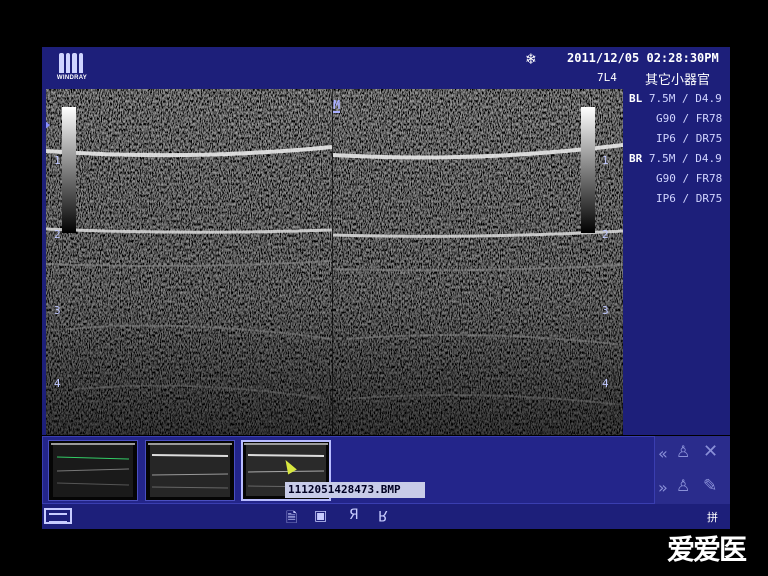  What do you see at coordinates (291, 519) in the screenshot?
I see `document-icon: 🗎` at bounding box center [291, 519].